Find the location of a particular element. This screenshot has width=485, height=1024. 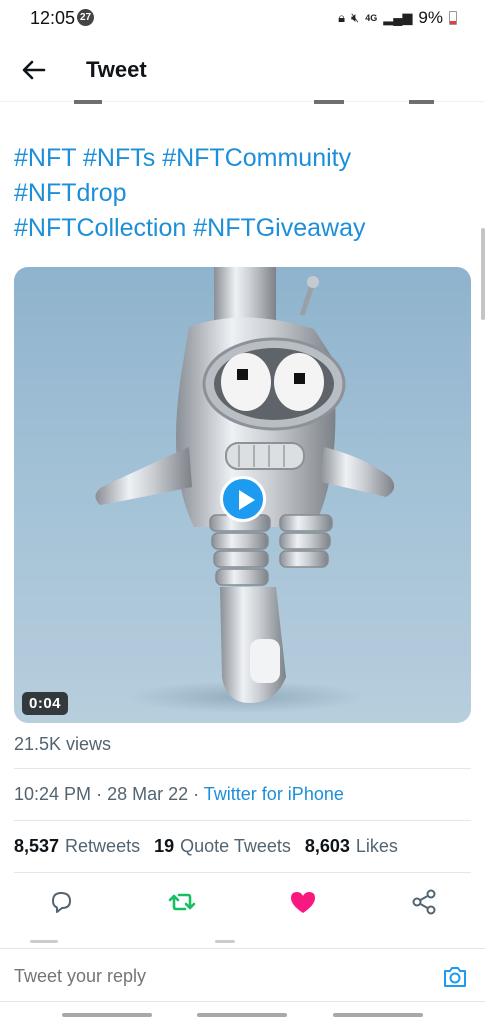

camera-button is located at coordinates (455, 977).